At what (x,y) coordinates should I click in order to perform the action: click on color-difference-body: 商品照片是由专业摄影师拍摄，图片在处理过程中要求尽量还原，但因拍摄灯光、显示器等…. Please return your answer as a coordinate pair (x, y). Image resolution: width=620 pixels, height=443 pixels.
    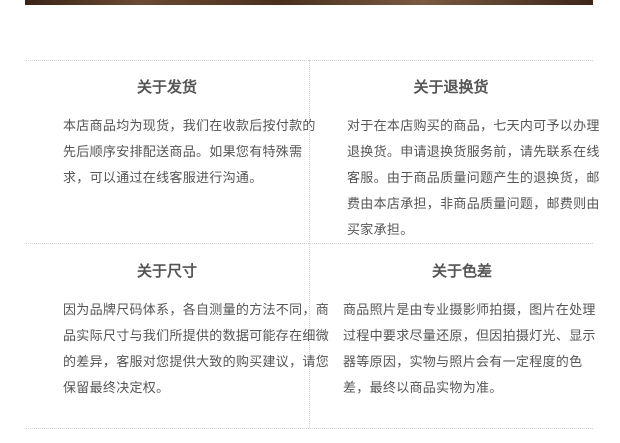
    Looking at the image, I should click on (469, 349).